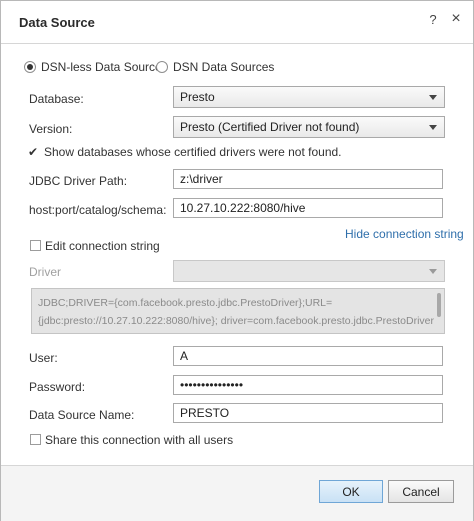 The height and width of the screenshot is (521, 474). I want to click on help-icon: ?, so click(433, 21).